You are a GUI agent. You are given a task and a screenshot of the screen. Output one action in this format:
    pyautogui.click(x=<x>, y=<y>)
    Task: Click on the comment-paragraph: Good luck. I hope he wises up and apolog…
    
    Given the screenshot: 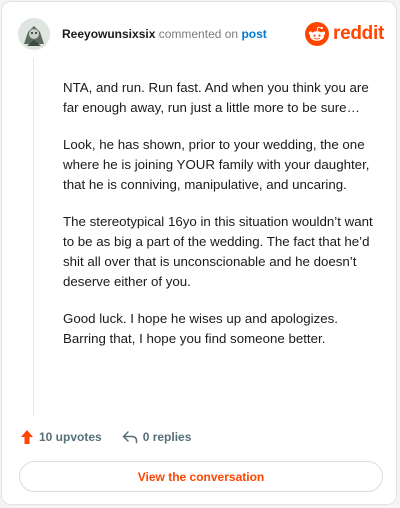 What is the action you would take?
    pyautogui.click(x=200, y=328)
    